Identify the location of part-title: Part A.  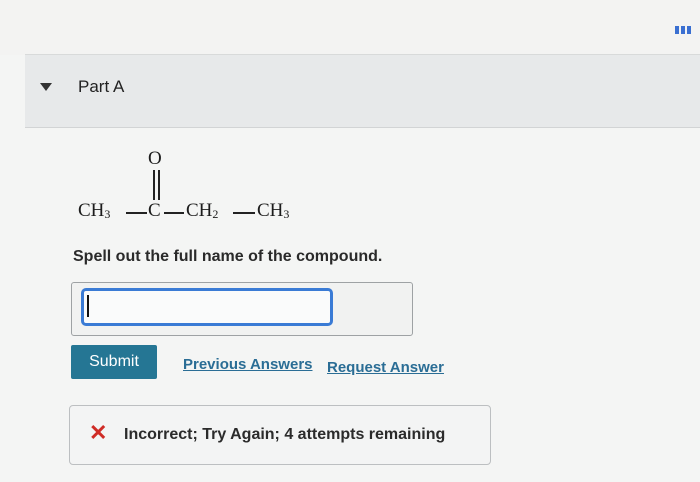
(101, 86).